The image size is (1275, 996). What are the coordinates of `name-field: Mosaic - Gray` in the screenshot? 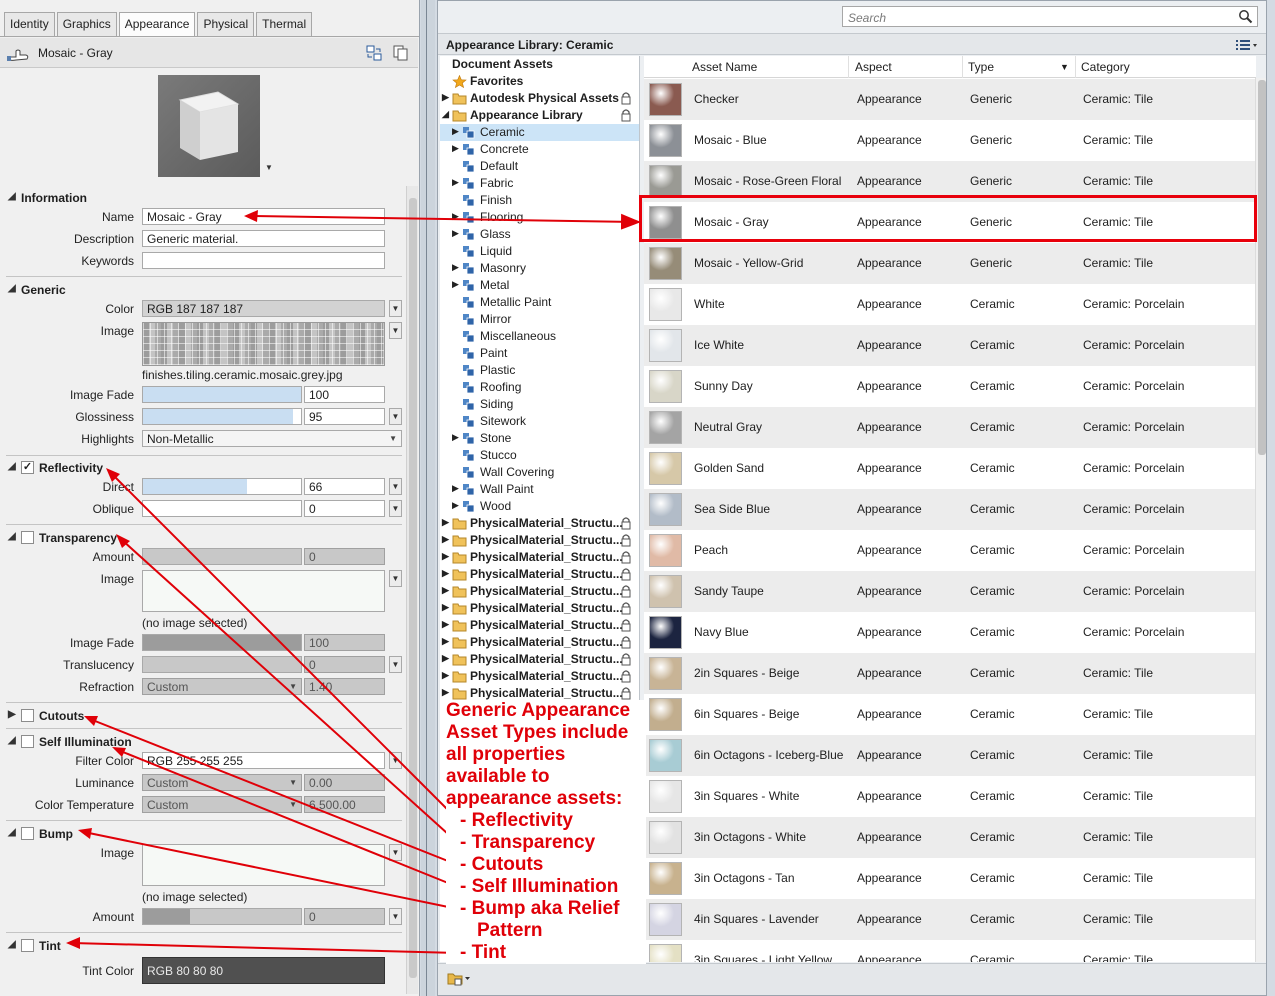 It's located at (263, 216).